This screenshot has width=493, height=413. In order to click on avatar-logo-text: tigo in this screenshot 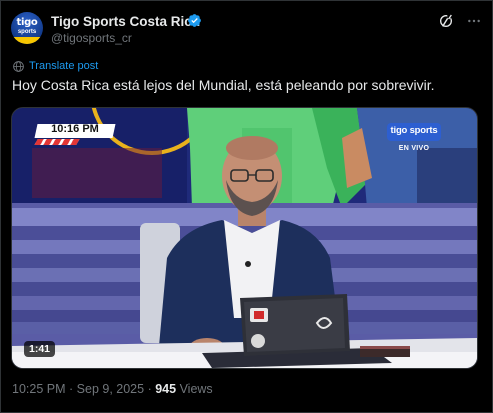, I will do `click(27, 22)`.